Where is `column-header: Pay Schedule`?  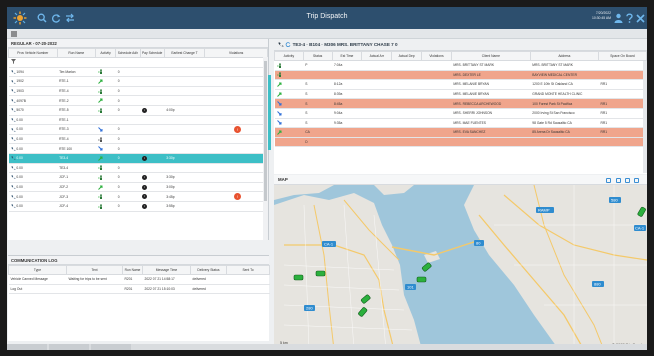 column-header: Pay Schedule is located at coordinates (152, 53).